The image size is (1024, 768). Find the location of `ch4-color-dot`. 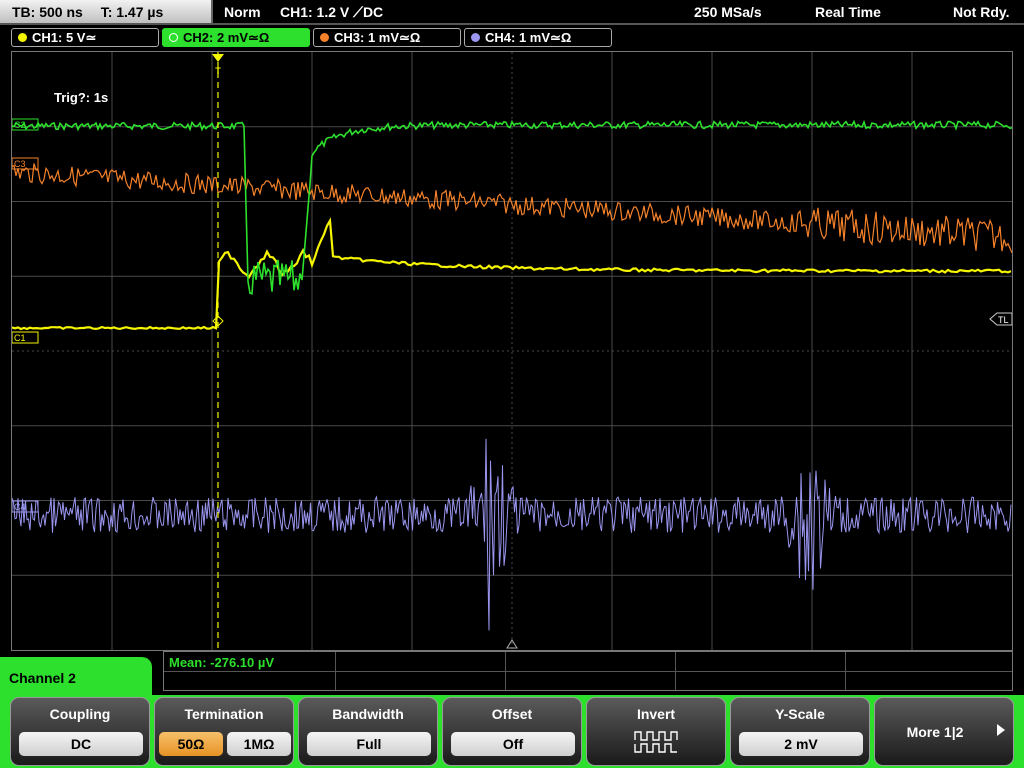

ch4-color-dot is located at coordinates (475, 37).